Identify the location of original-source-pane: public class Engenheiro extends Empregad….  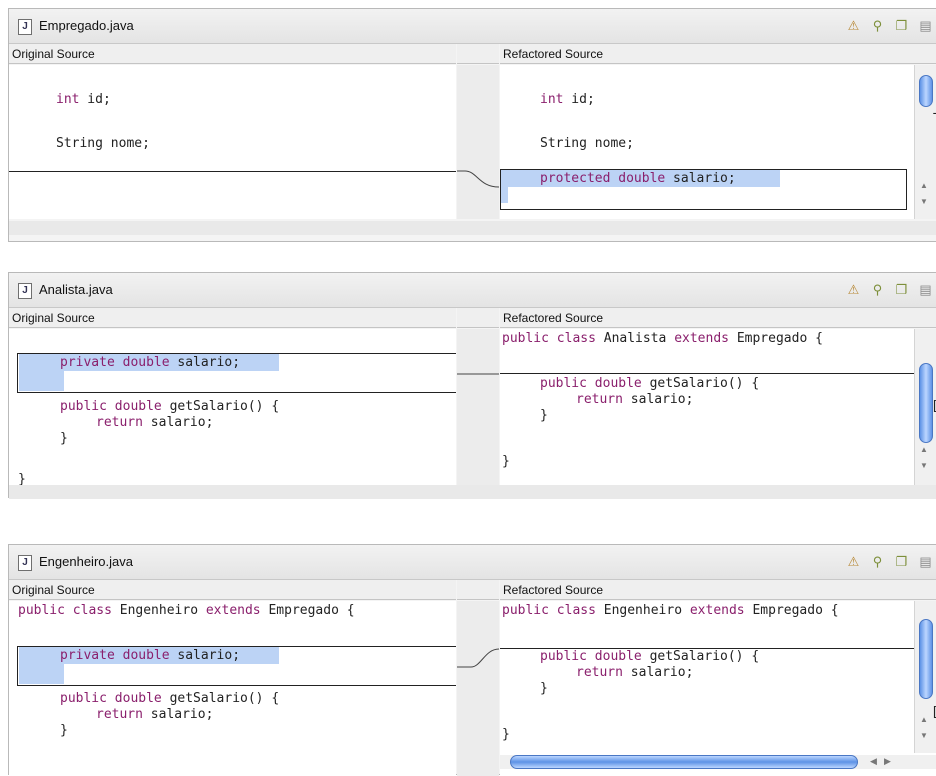
(232, 688).